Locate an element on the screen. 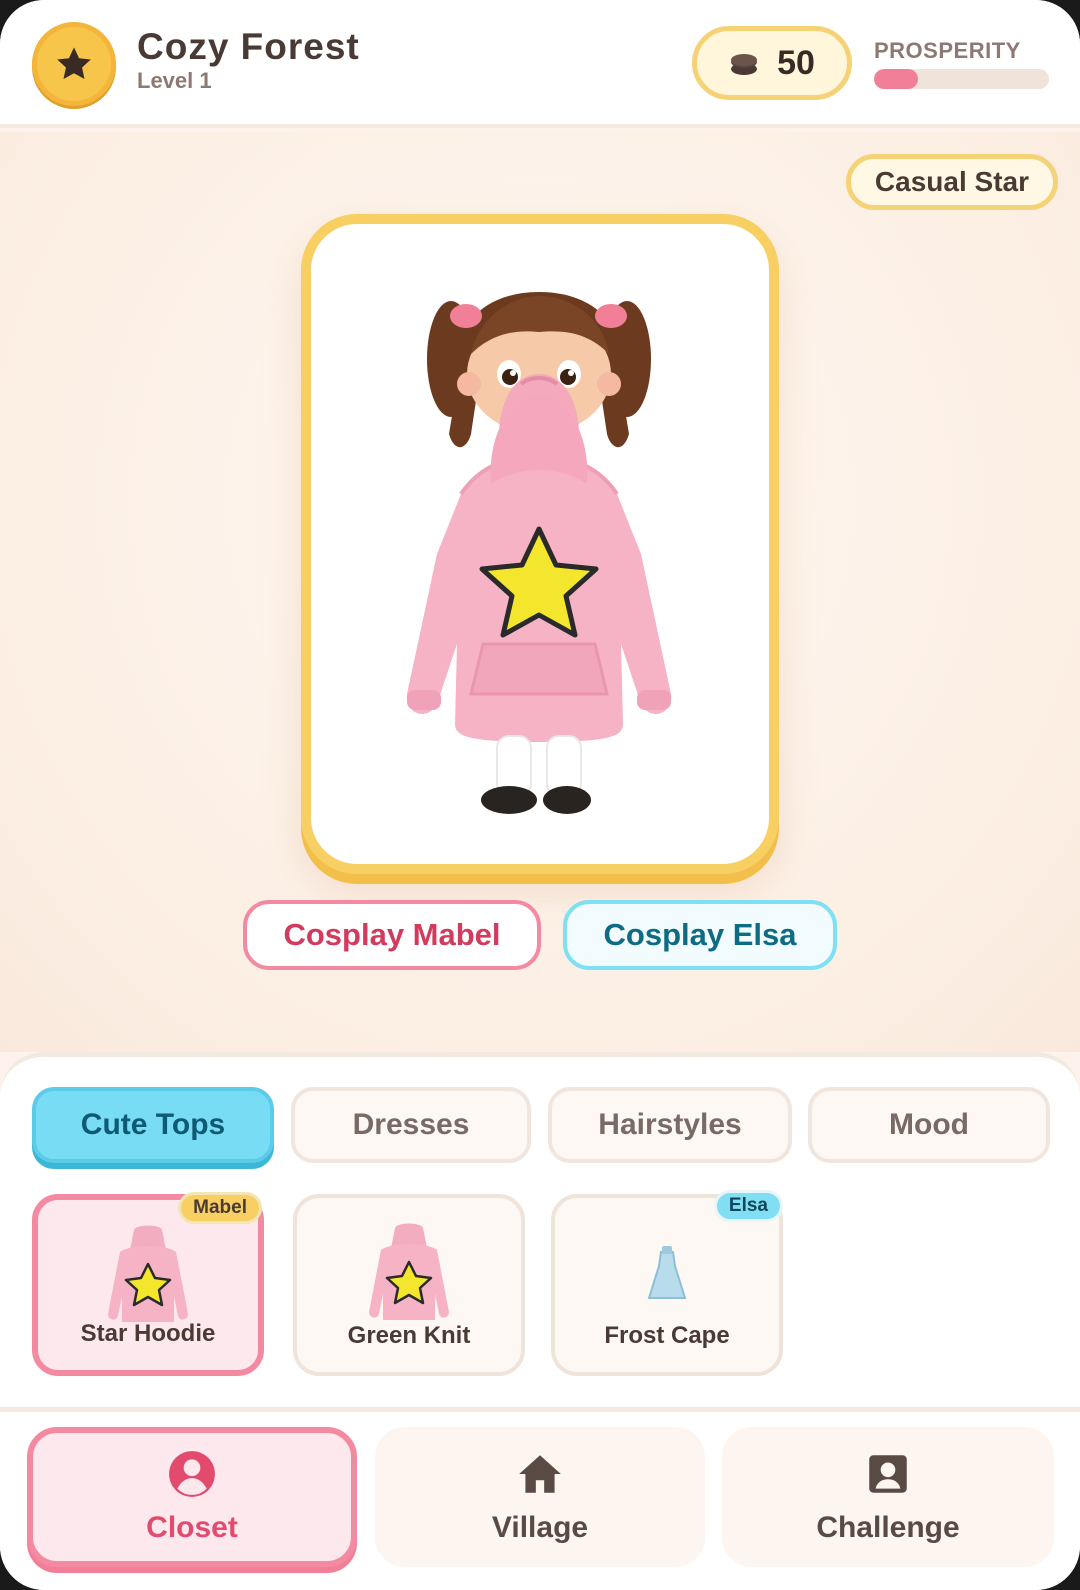 This screenshot has height=1590, width=1080. person-circle-icon is located at coordinates (192, 1474).